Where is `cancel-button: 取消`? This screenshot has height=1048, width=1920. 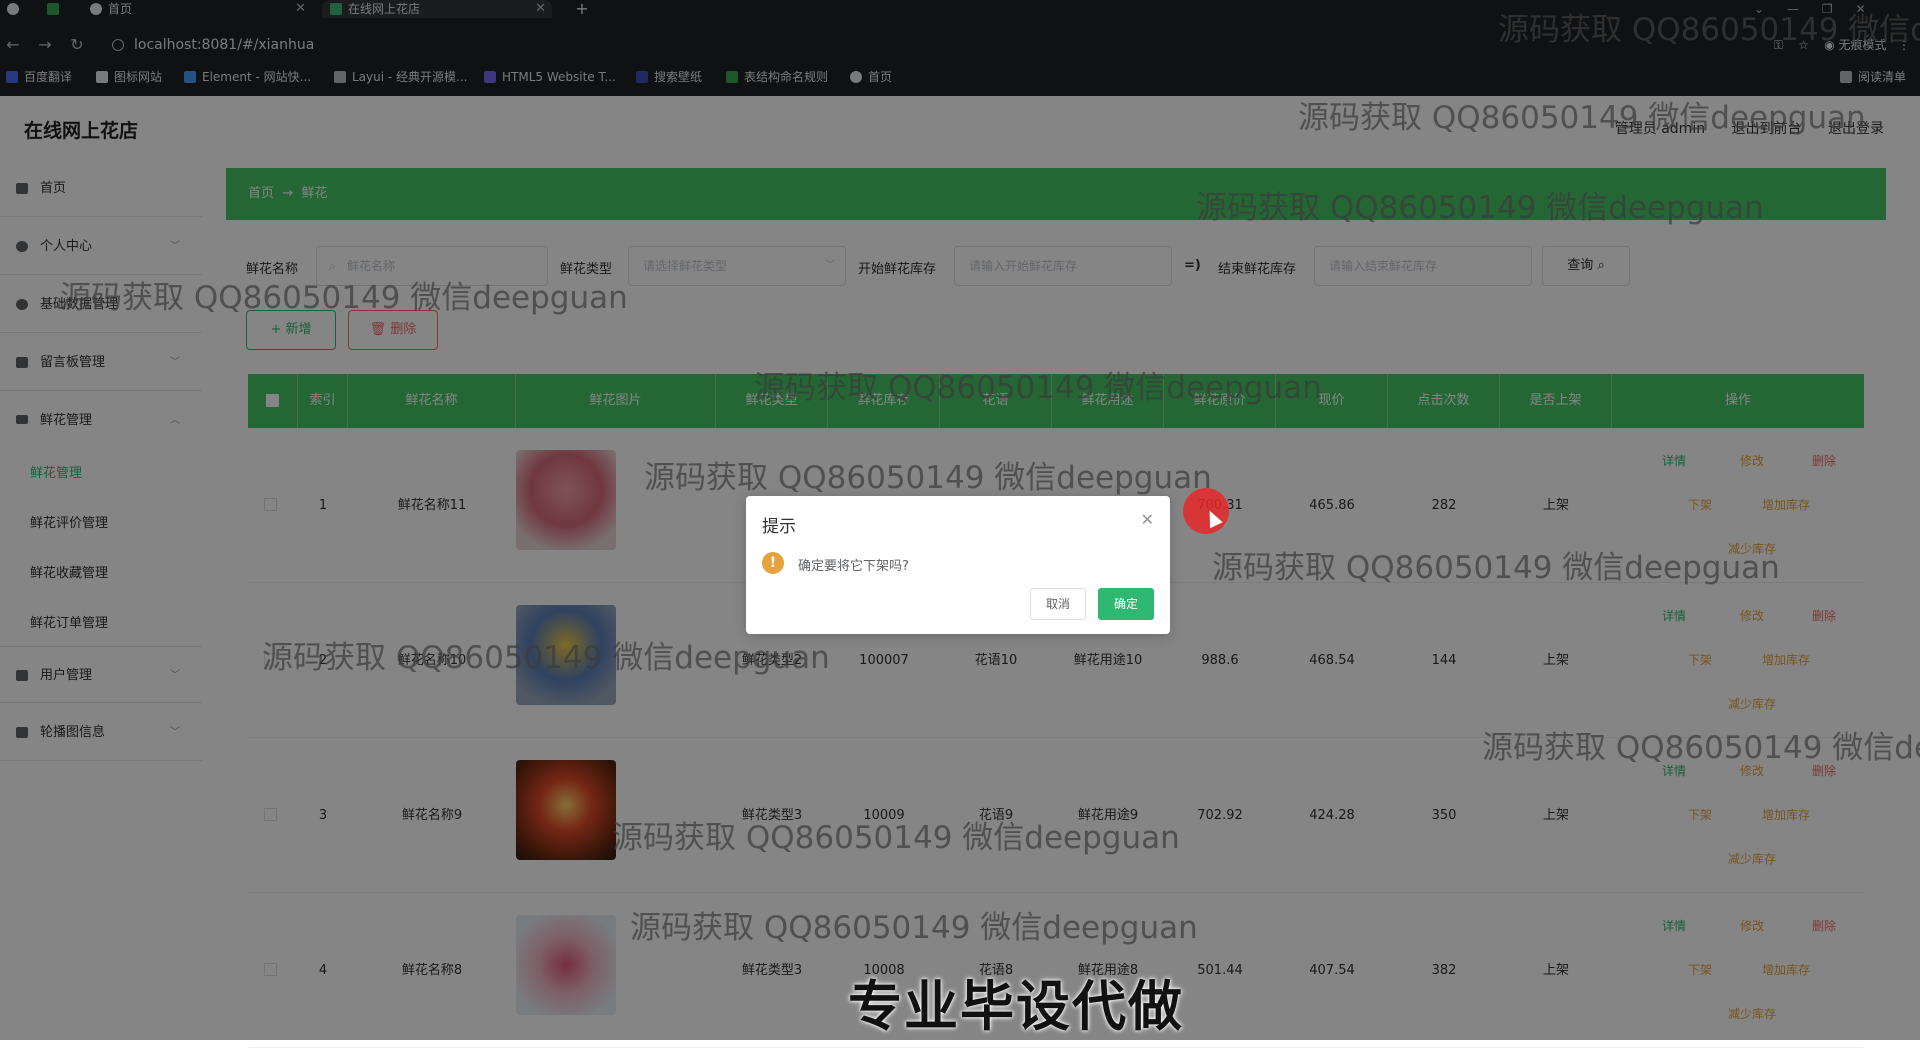 cancel-button: 取消 is located at coordinates (1058, 604).